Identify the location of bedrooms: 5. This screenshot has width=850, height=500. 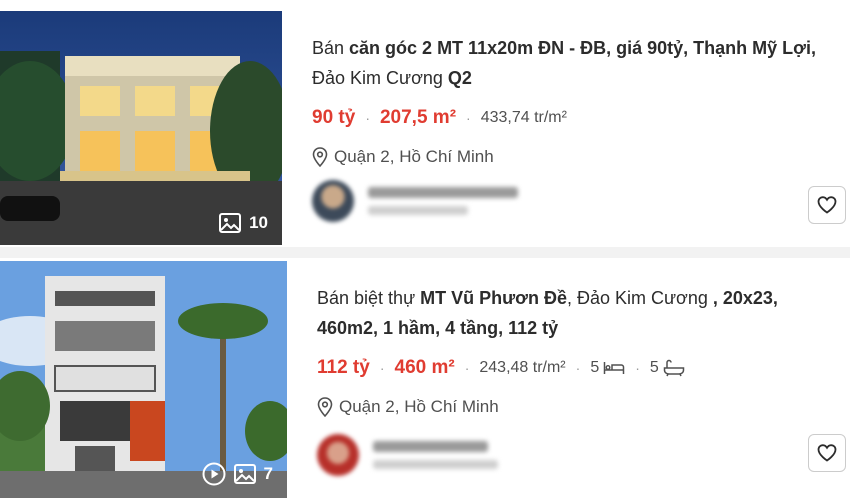
(607, 368).